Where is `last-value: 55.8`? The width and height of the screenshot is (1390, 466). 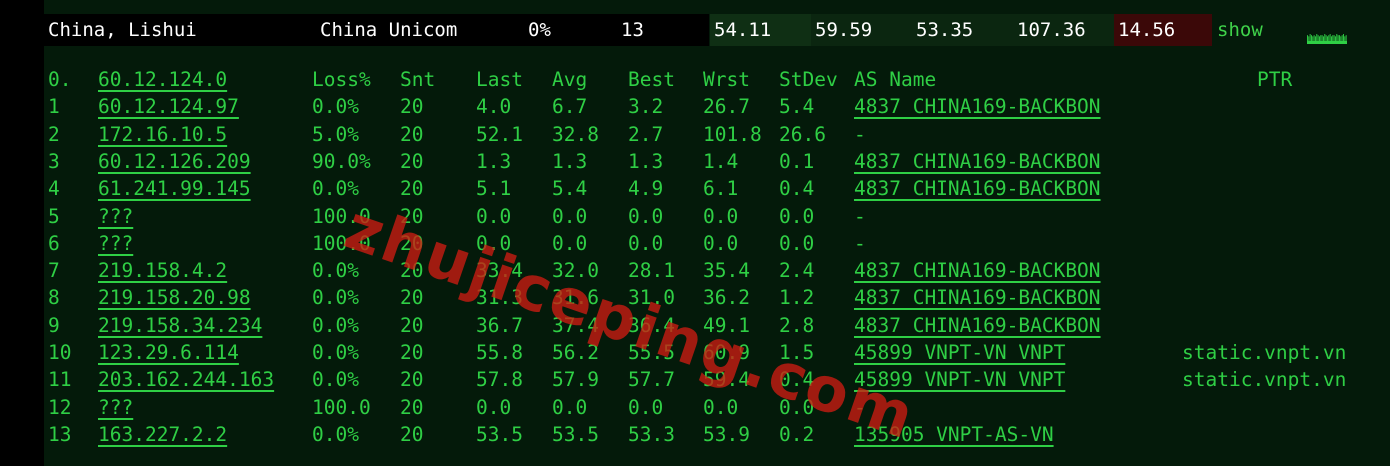
last-value: 55.8 is located at coordinates (499, 352).